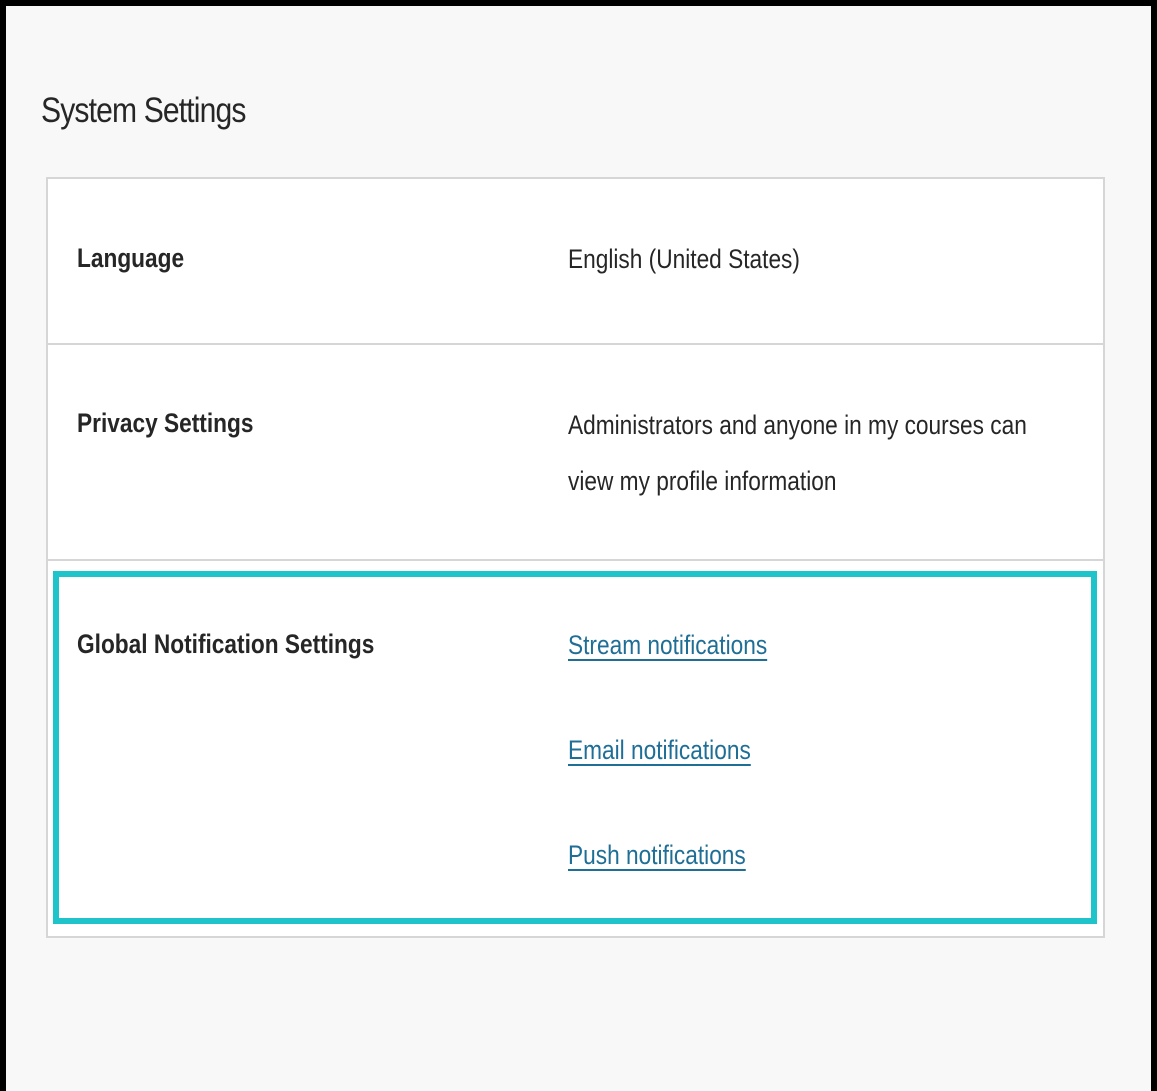 The image size is (1157, 1091). What do you see at coordinates (684, 259) in the screenshot?
I see `language-value: English (United States)` at bounding box center [684, 259].